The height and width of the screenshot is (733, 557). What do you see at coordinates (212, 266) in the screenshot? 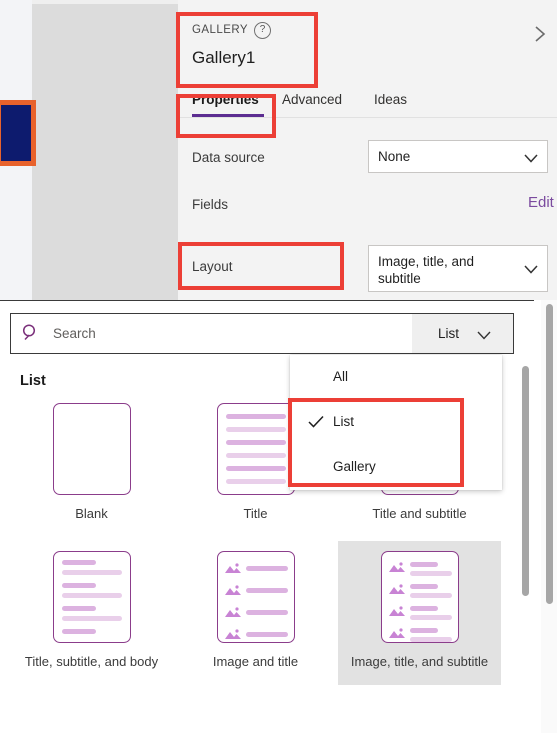
I see `layout-label: Layout` at bounding box center [212, 266].